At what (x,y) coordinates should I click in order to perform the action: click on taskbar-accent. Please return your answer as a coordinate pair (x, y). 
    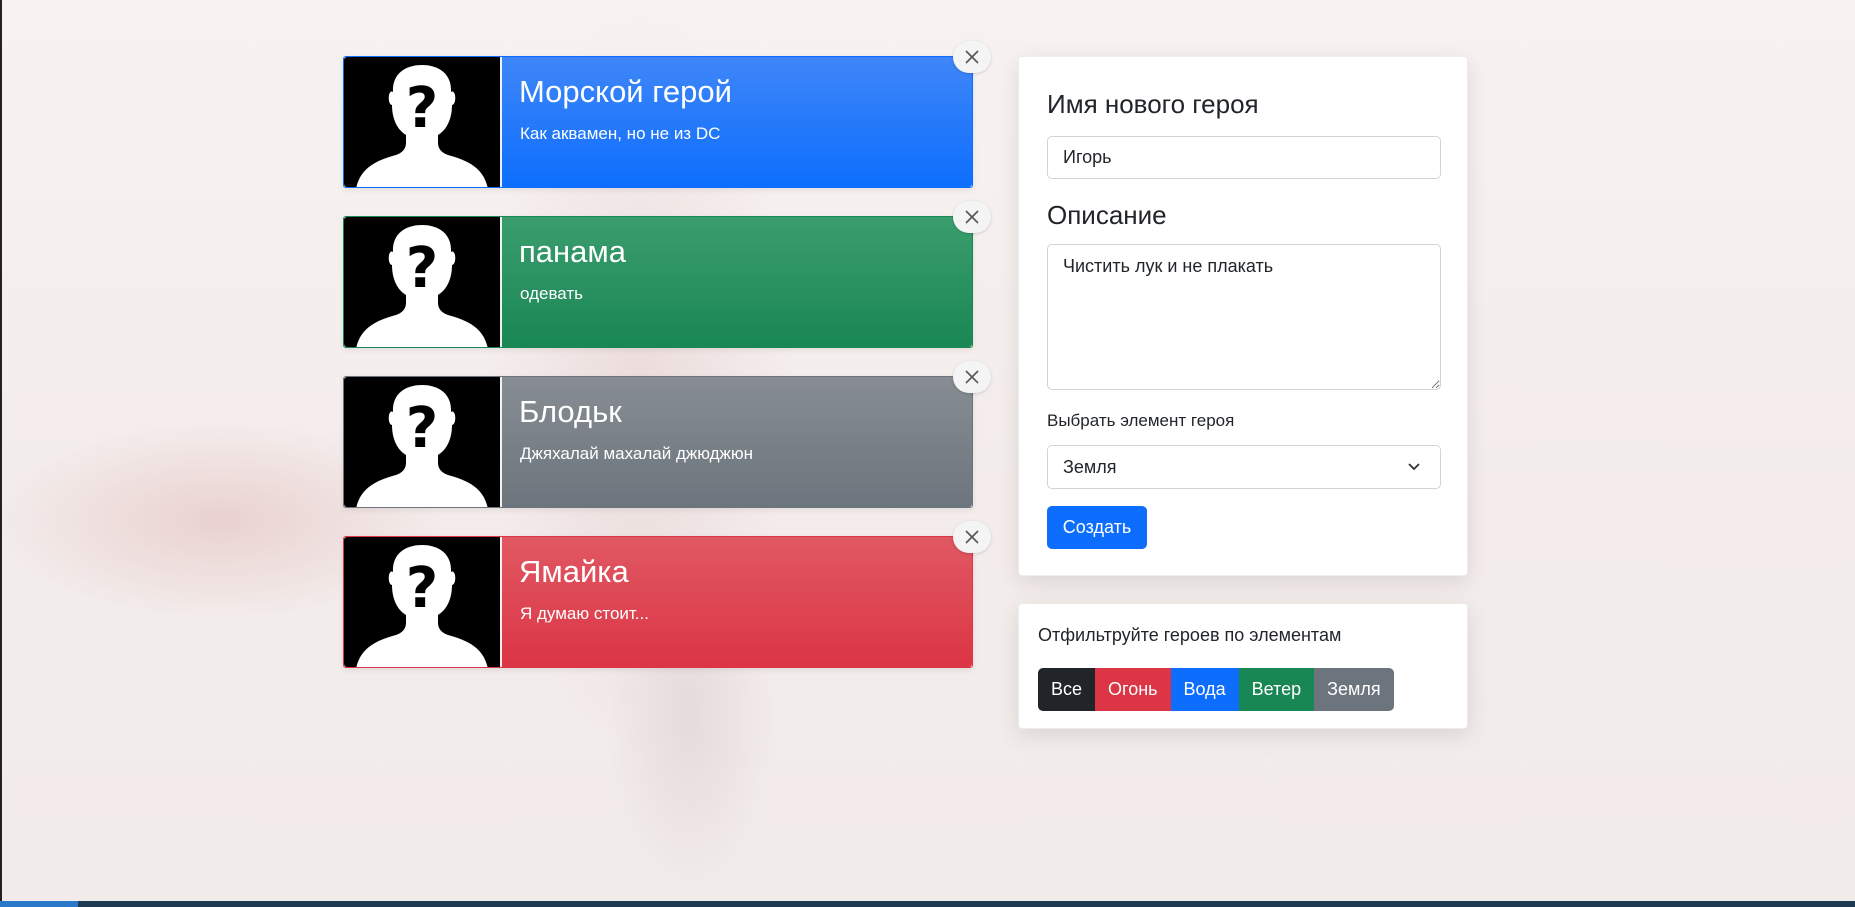
    Looking at the image, I should click on (39, 904).